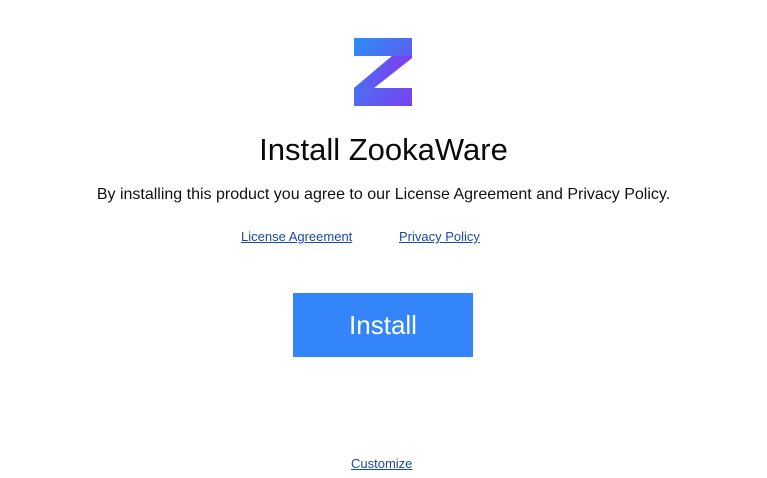  What do you see at coordinates (383, 149) in the screenshot?
I see `page-title: Install ZookaWare` at bounding box center [383, 149].